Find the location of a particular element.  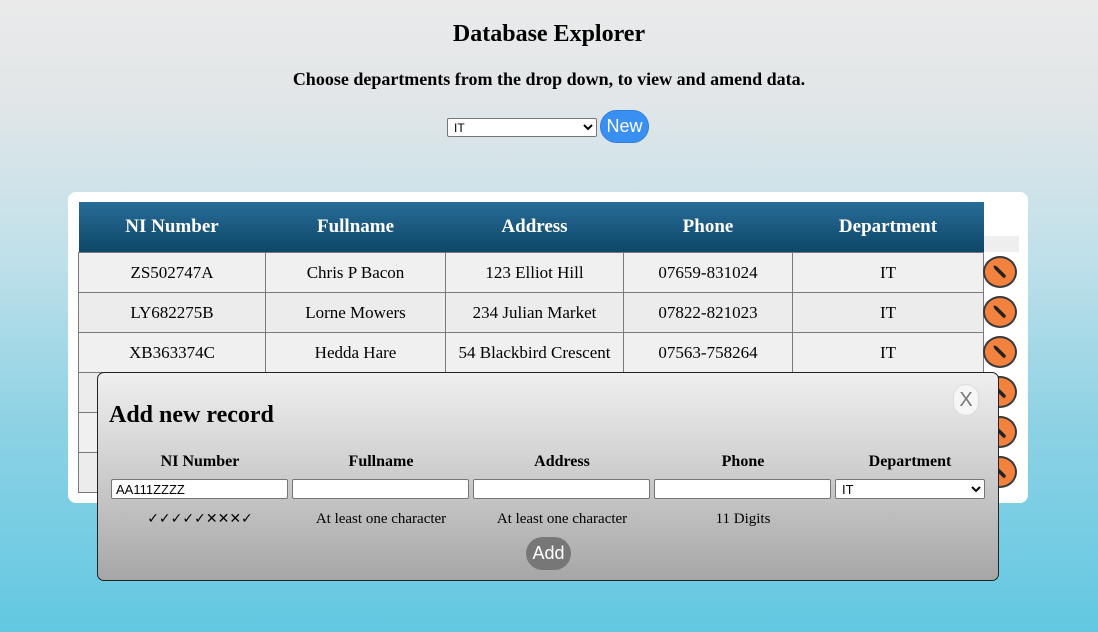

table-cell: 234 Julian Market is located at coordinates (534, 312).